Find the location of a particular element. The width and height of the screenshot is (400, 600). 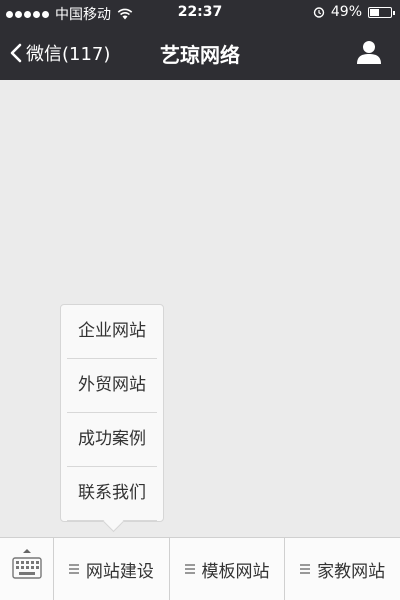

menu-button-label: 家教网站 is located at coordinates (351, 571).